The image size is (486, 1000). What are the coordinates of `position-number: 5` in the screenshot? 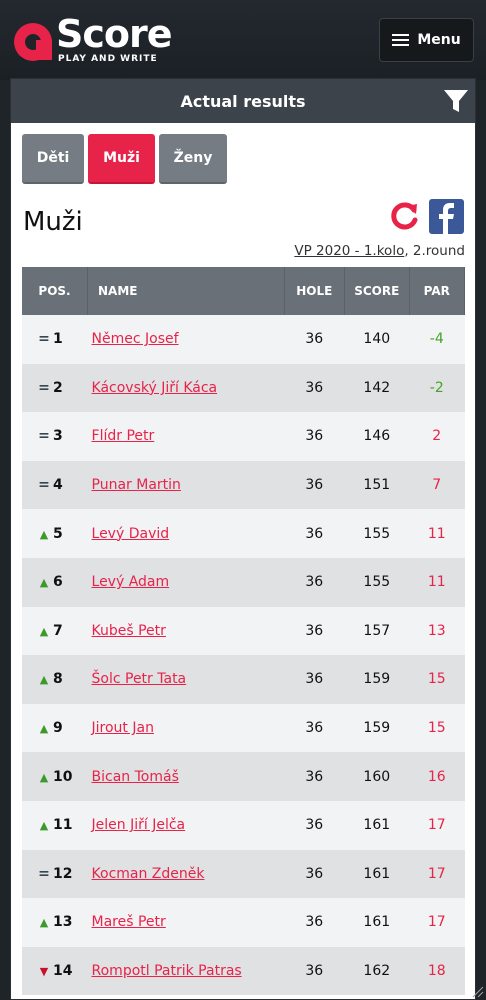 It's located at (58, 533).